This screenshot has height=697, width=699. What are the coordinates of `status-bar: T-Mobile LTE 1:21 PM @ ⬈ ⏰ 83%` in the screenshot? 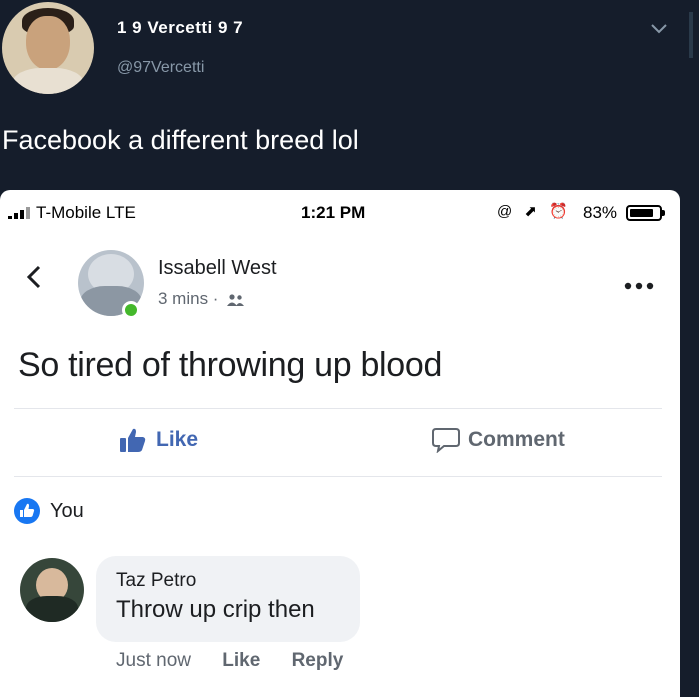 It's located at (340, 213).